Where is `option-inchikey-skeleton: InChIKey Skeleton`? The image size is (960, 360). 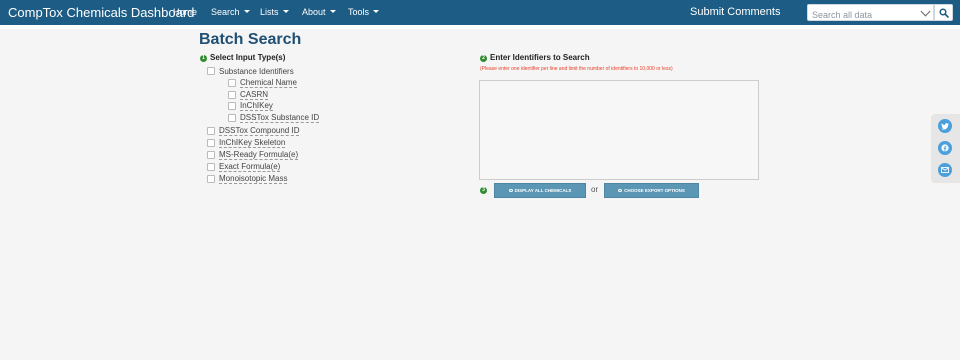 option-inchikey-skeleton: InChIKey Skeleton is located at coordinates (246, 143).